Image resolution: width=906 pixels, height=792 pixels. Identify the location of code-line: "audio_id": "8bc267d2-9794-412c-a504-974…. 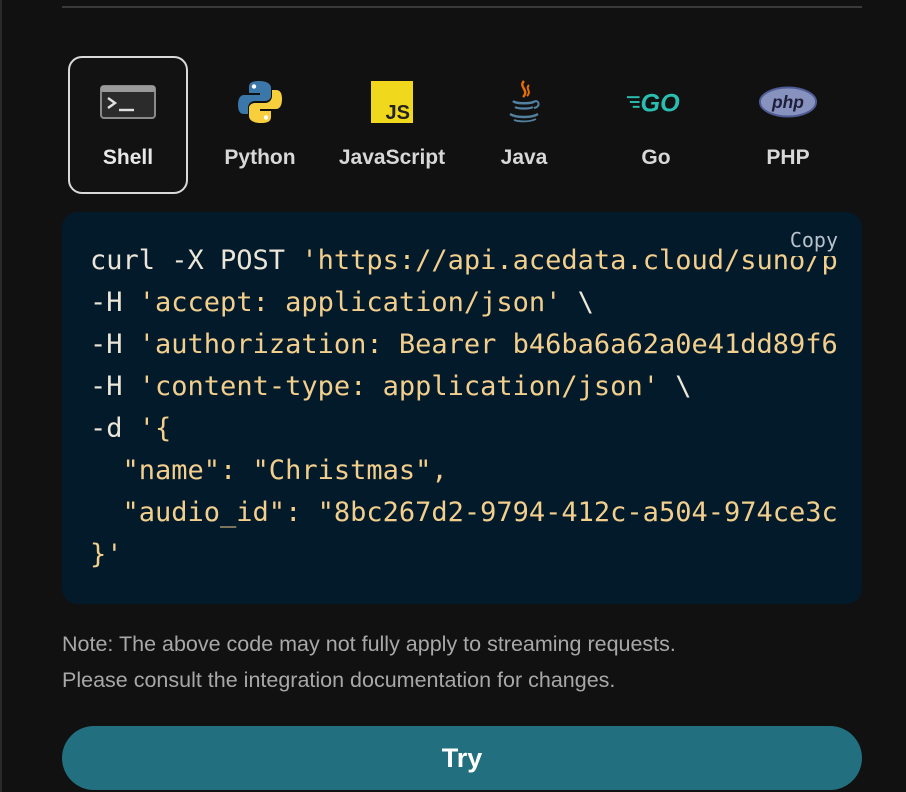
(464, 513).